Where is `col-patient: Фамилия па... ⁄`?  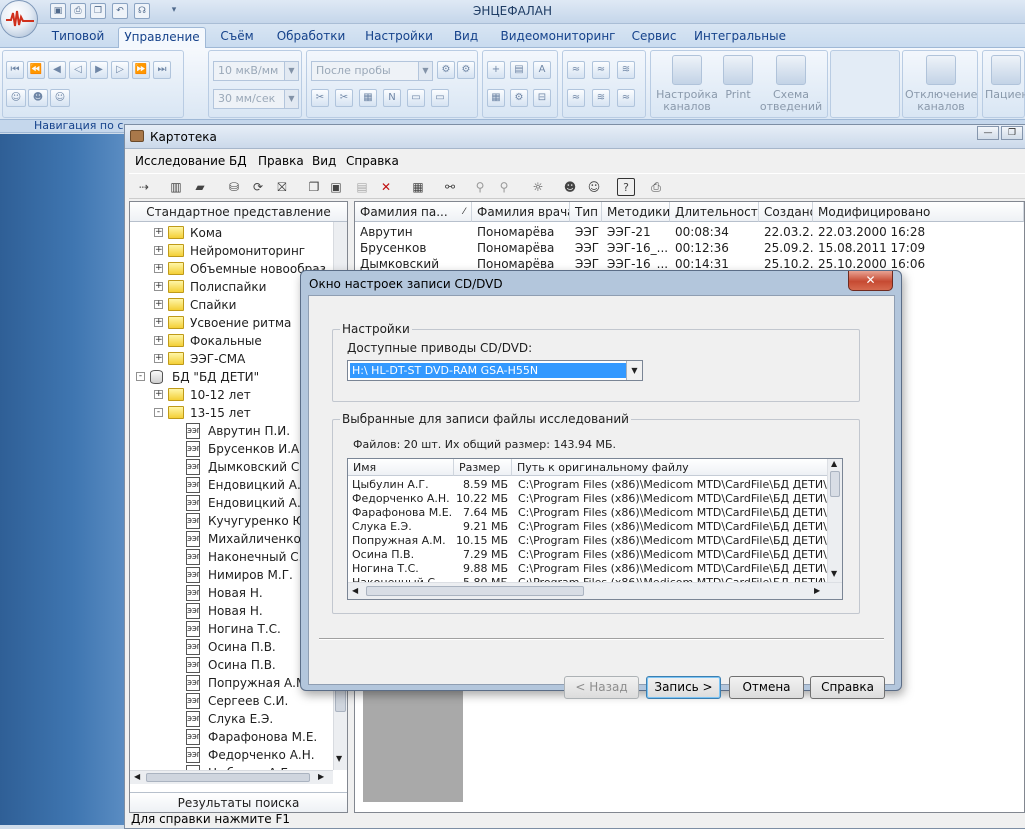 col-patient: Фамилия па... ⁄ is located at coordinates (413, 212).